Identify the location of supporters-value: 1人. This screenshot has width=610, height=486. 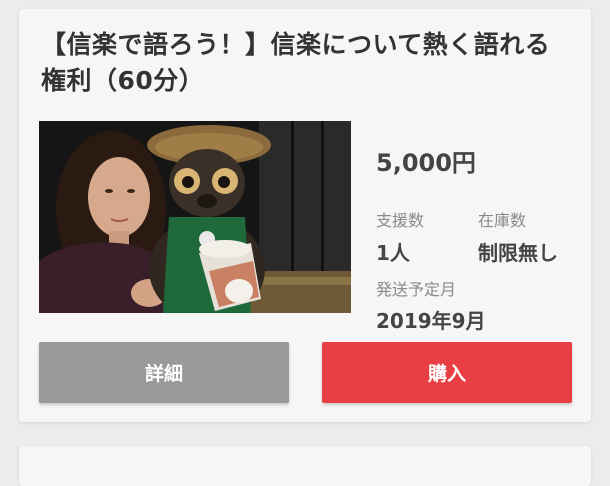
(393, 253).